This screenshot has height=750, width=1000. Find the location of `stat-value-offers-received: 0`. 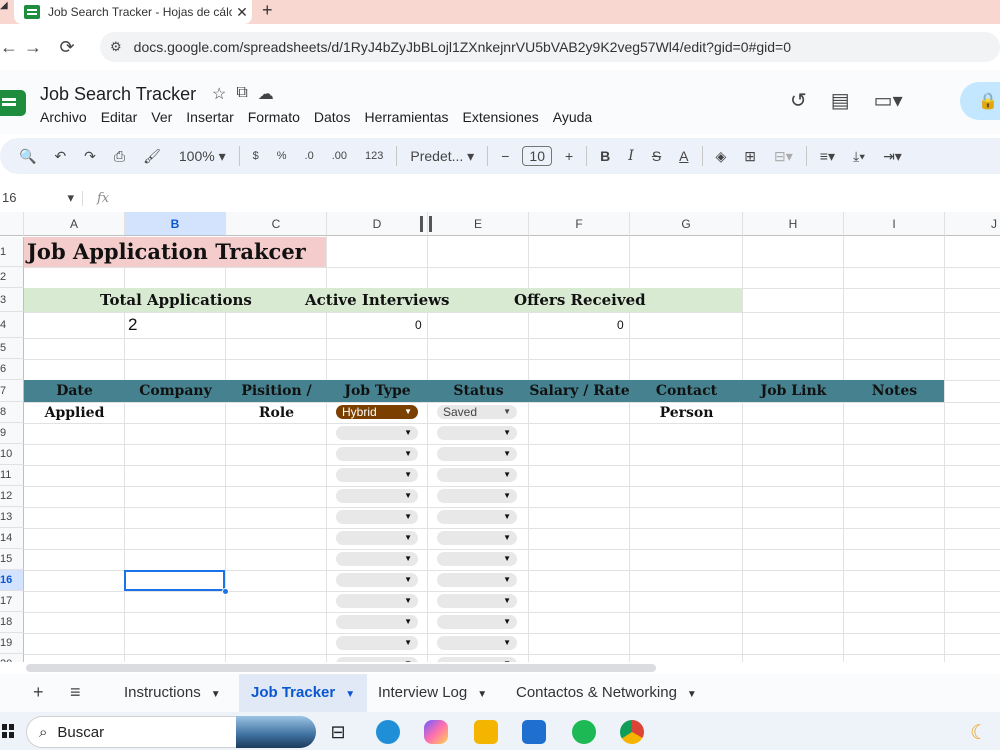

stat-value-offers-received: 0 is located at coordinates (620, 325).